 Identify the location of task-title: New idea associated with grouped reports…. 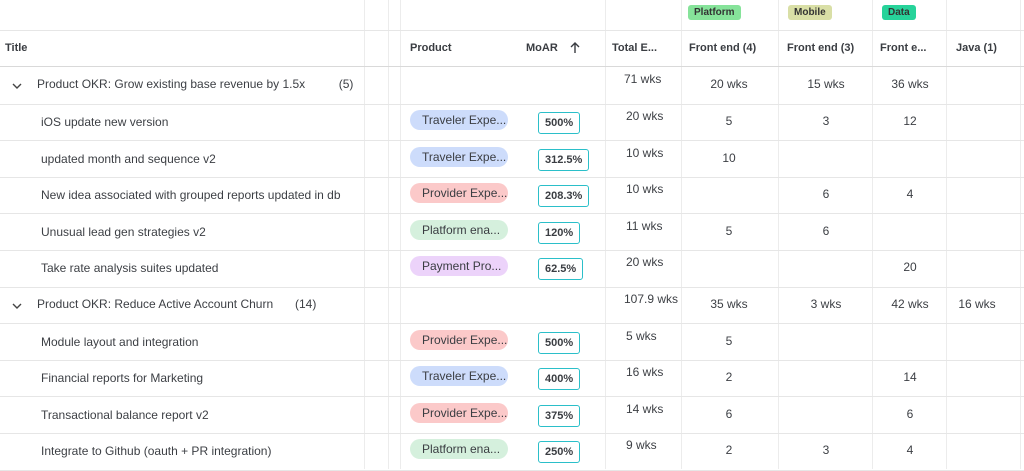
(191, 195).